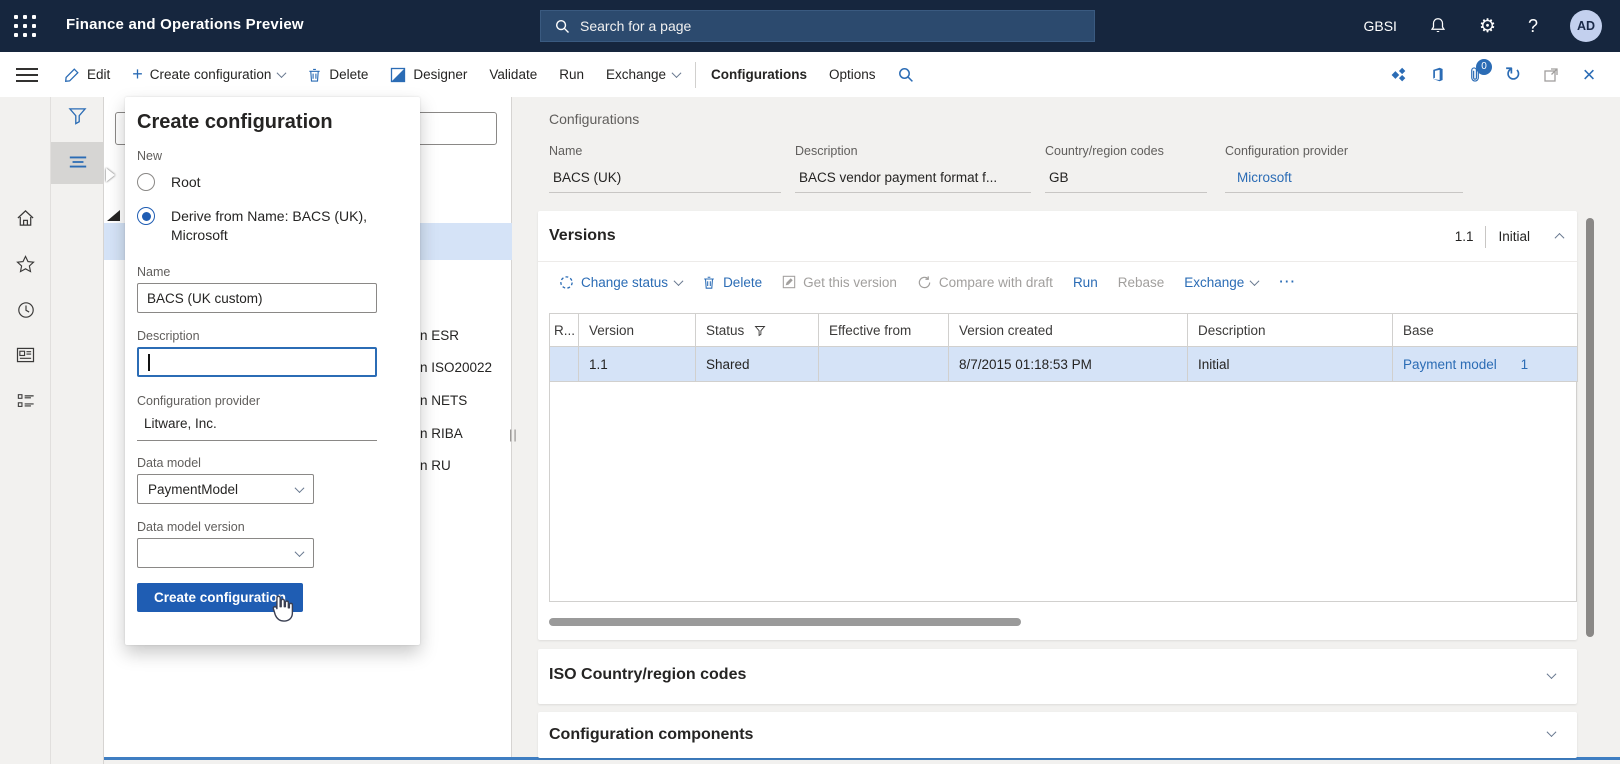 This screenshot has height=764, width=1620. What do you see at coordinates (1437, 75) in the screenshot?
I see `office-icon` at bounding box center [1437, 75].